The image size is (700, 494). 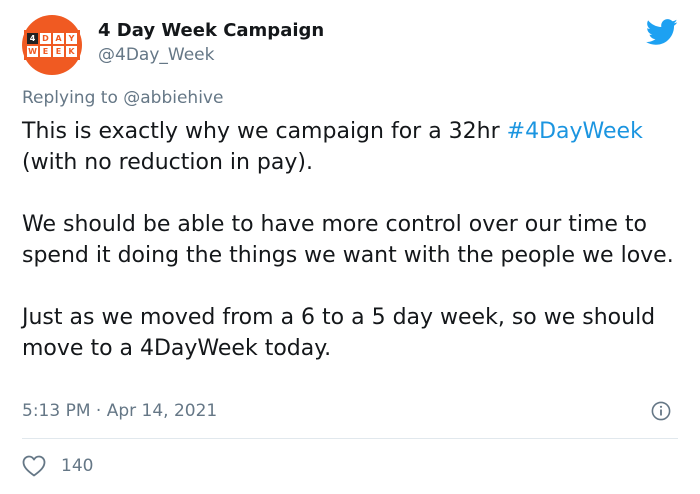 What do you see at coordinates (32, 38) in the screenshot?
I see `logo-letter: 4` at bounding box center [32, 38].